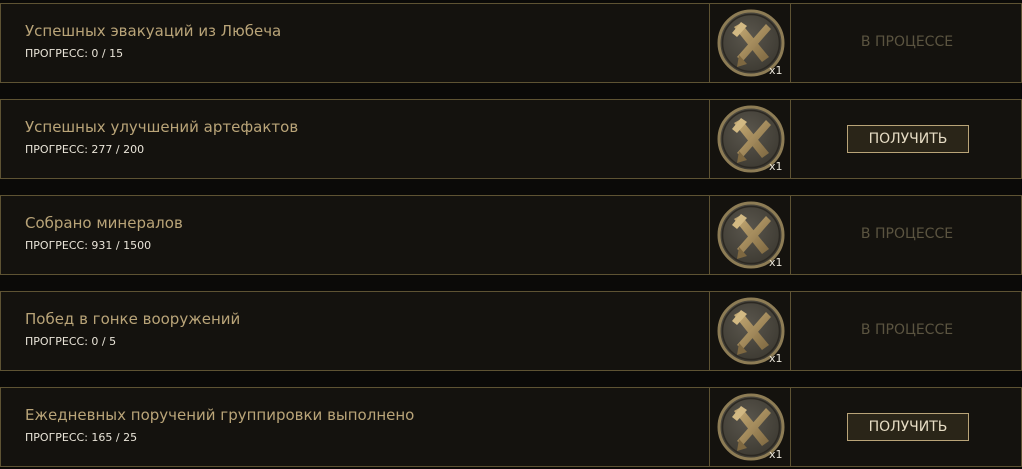 Image resolution: width=1022 pixels, height=469 pixels. What do you see at coordinates (104, 223) in the screenshot?
I see `task-title: Собрано минералов` at bounding box center [104, 223].